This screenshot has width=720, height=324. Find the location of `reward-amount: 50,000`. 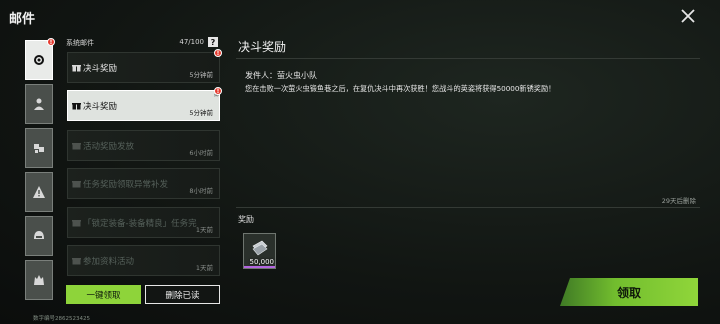

reward-amount: 50,000 is located at coordinates (262, 262).